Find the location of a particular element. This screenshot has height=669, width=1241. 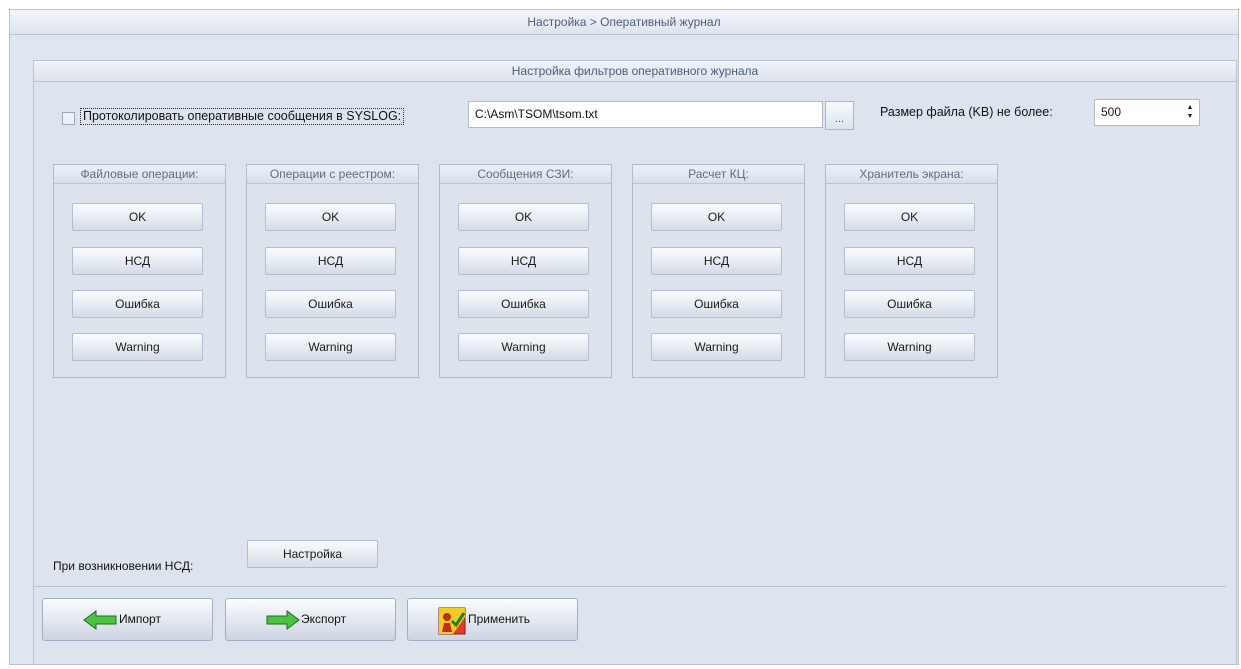

file-nsd-button: НСД is located at coordinates (137, 261).